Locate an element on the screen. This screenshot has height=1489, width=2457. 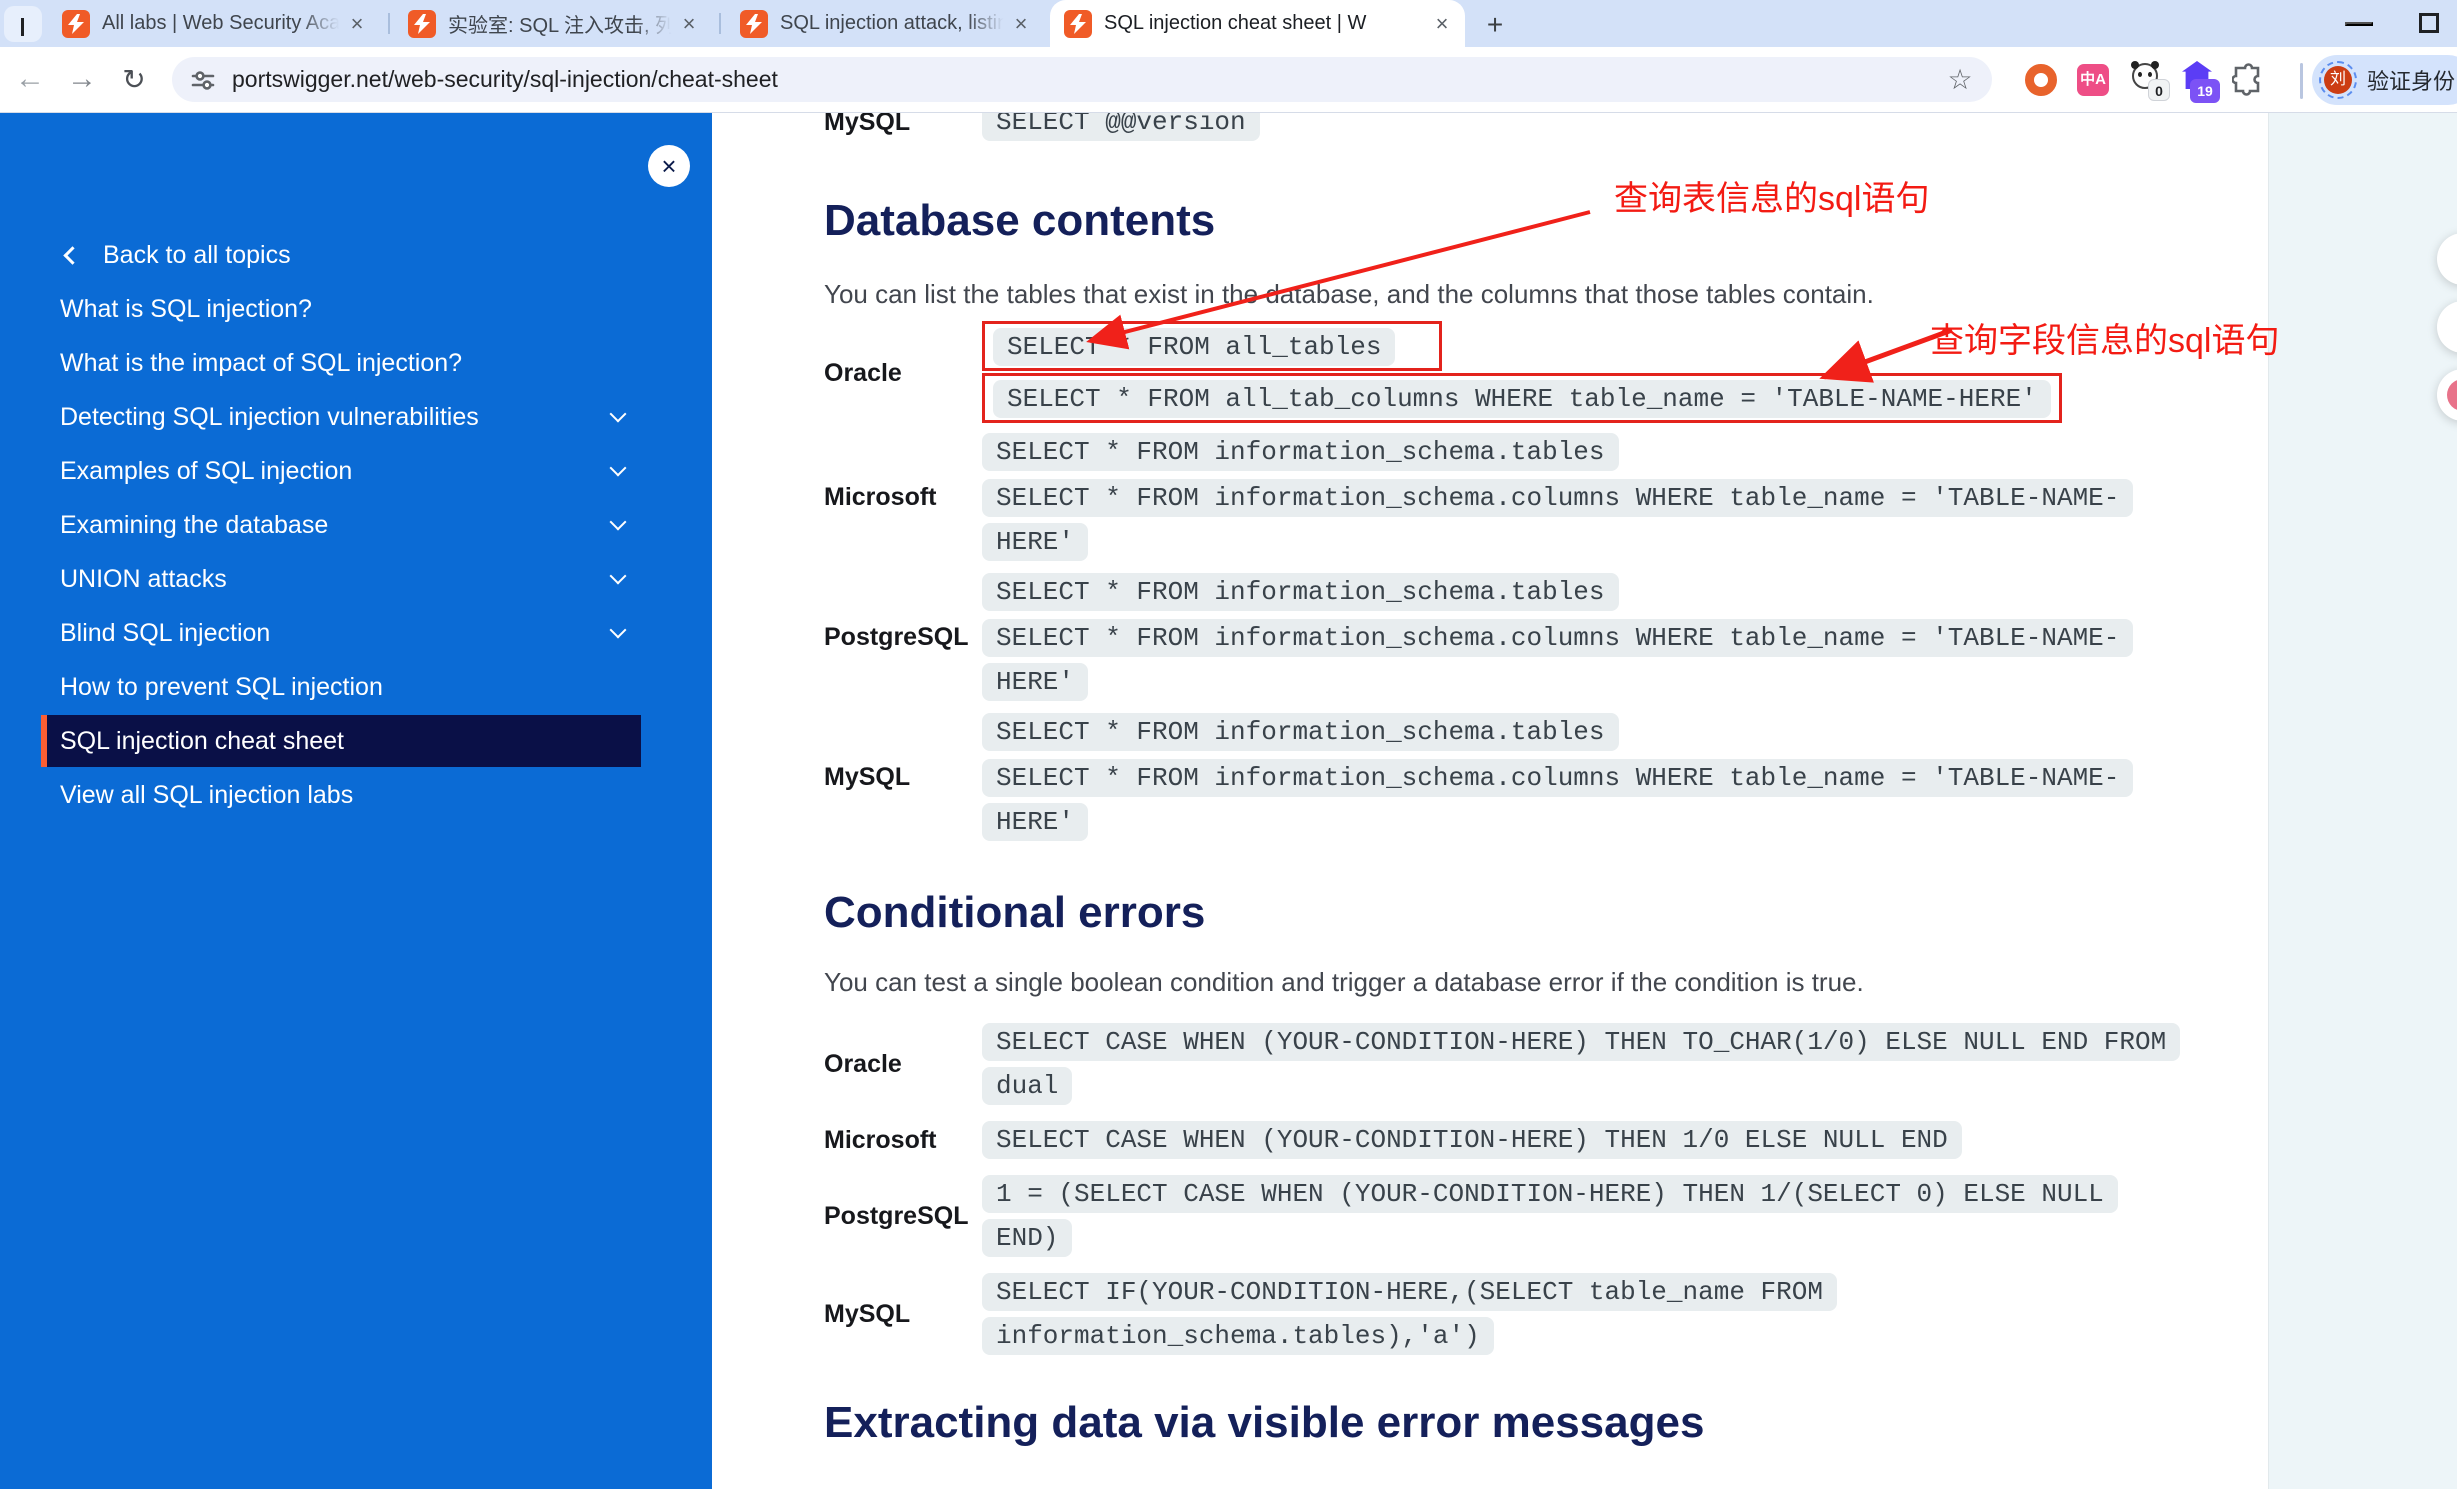
tab-separator is located at coordinates (720, 23).